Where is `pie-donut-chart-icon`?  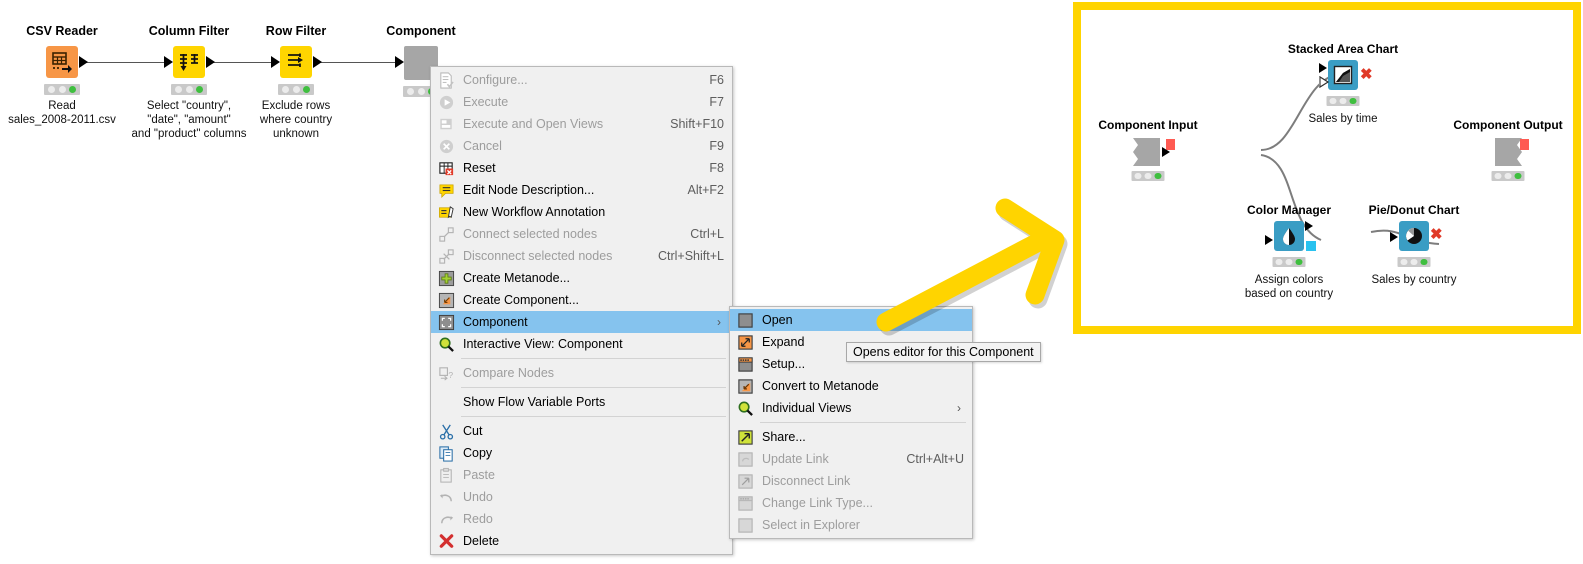
pie-donut-chart-icon is located at coordinates (1414, 236).